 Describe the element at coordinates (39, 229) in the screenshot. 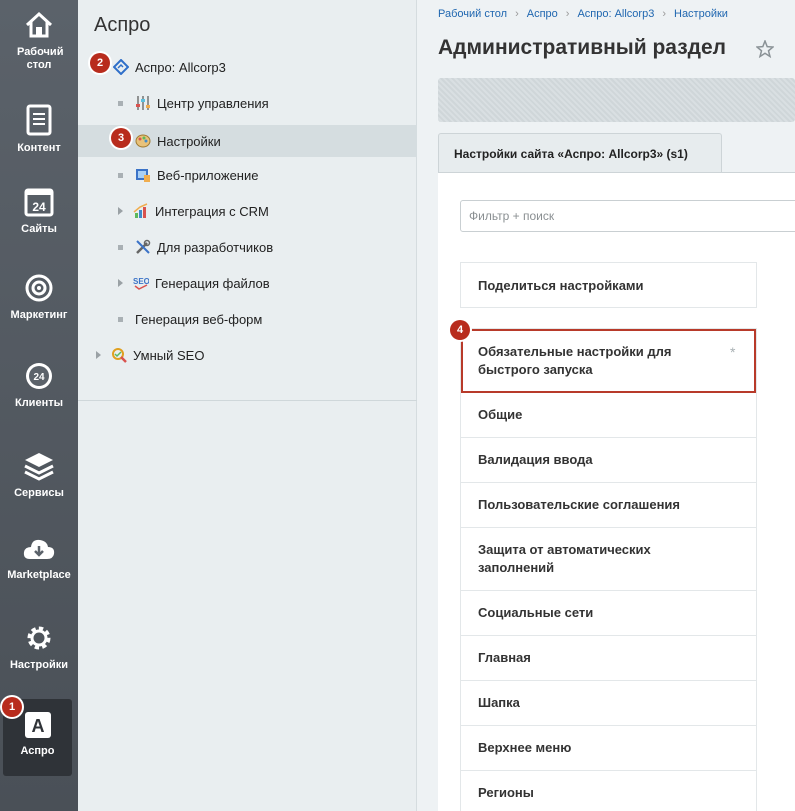

I see `rail-label: Сайты` at that location.